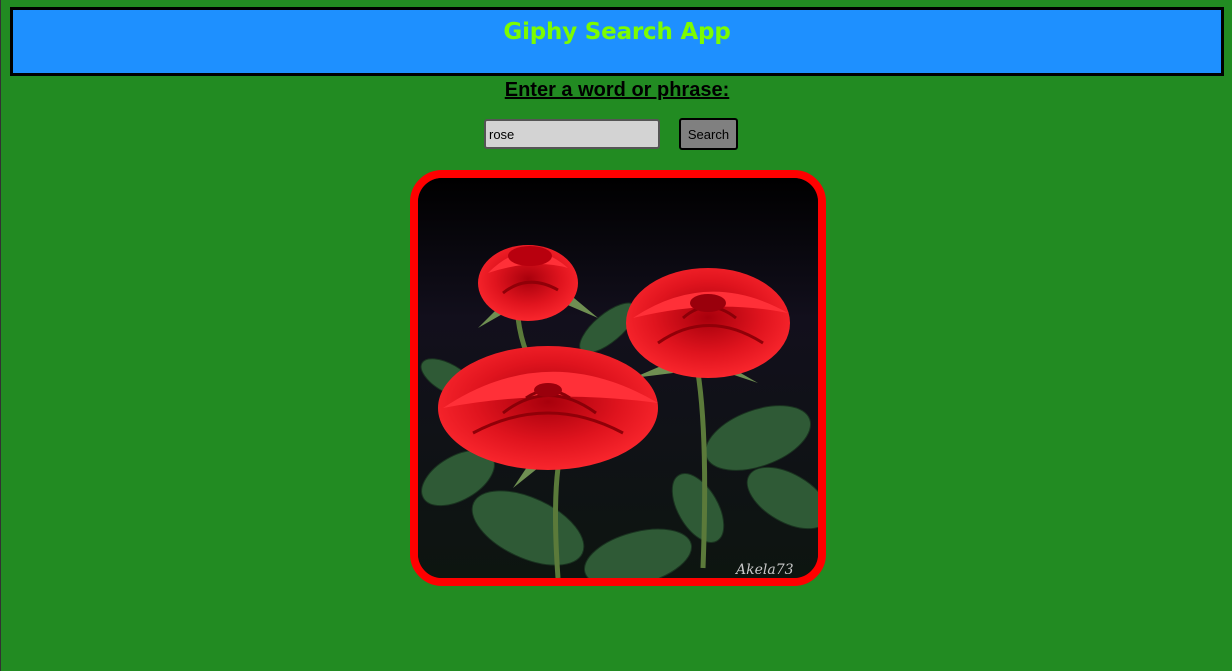 The height and width of the screenshot is (671, 1232). What do you see at coordinates (572, 134) in the screenshot?
I see `search-input` at bounding box center [572, 134].